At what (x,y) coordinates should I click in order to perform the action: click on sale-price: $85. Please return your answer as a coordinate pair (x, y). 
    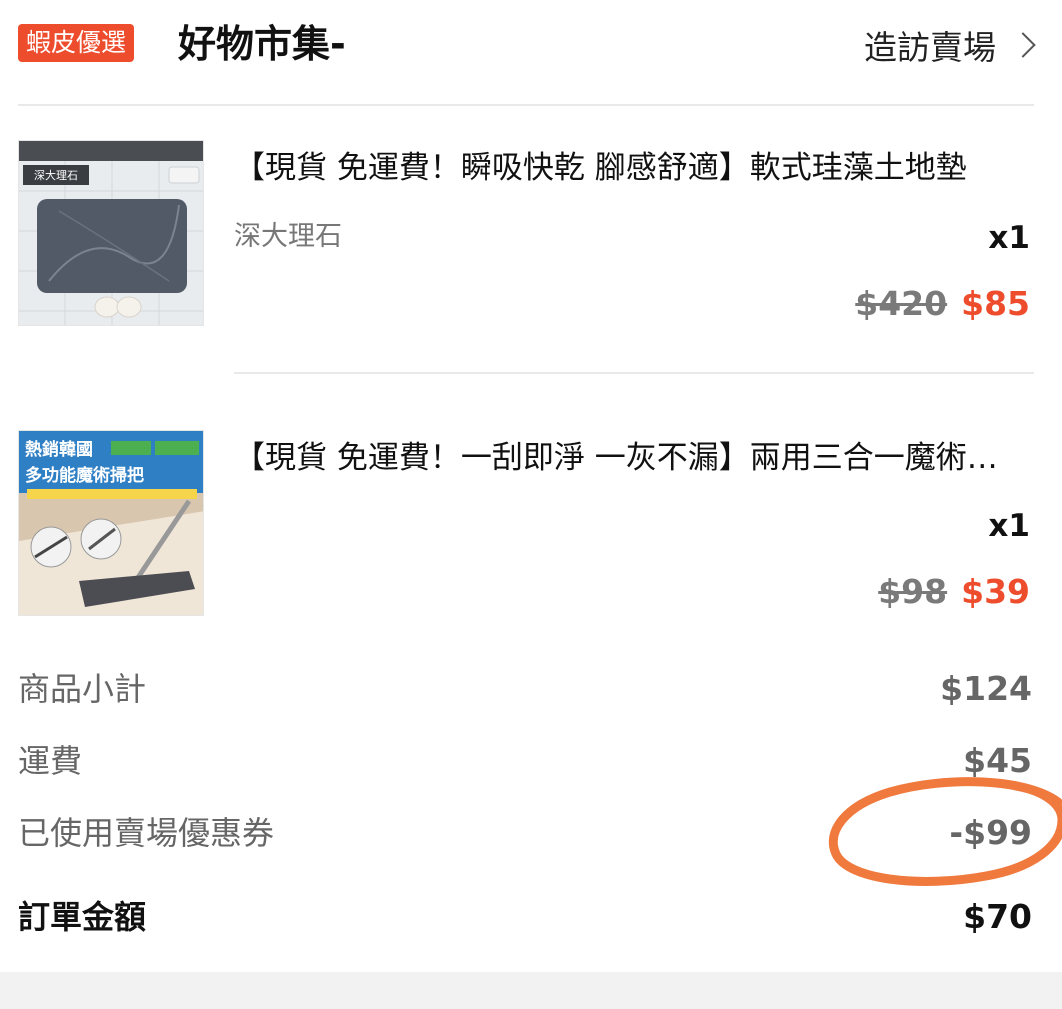
    Looking at the image, I should click on (995, 303).